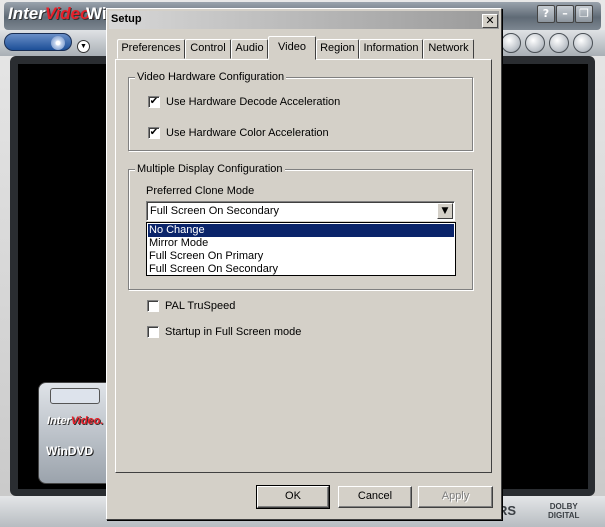 Image resolution: width=605 pixels, height=527 pixels. Describe the element at coordinates (490, 21) in the screenshot. I see `close-button: ✕` at that location.